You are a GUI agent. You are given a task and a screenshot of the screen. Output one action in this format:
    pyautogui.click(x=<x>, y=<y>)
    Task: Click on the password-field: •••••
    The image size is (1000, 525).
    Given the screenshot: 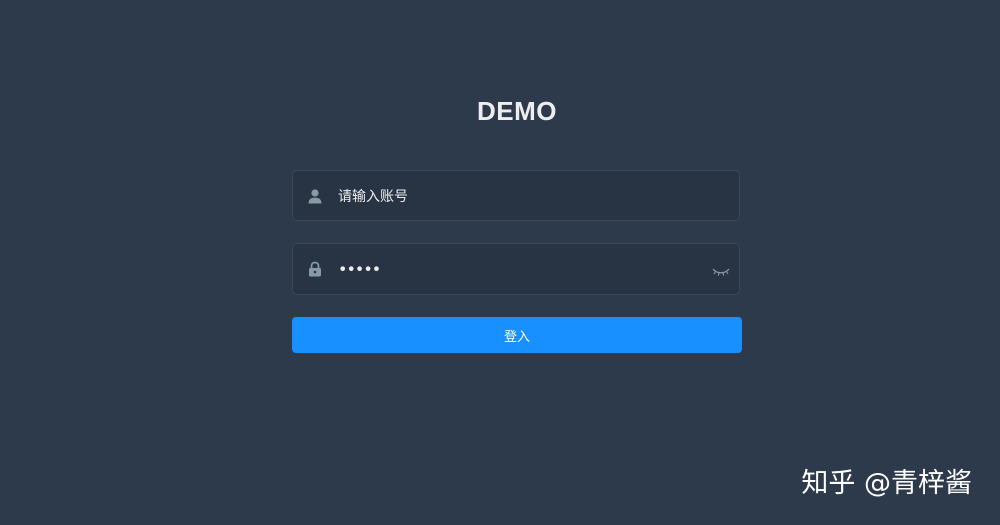 What is the action you would take?
    pyautogui.click(x=516, y=269)
    